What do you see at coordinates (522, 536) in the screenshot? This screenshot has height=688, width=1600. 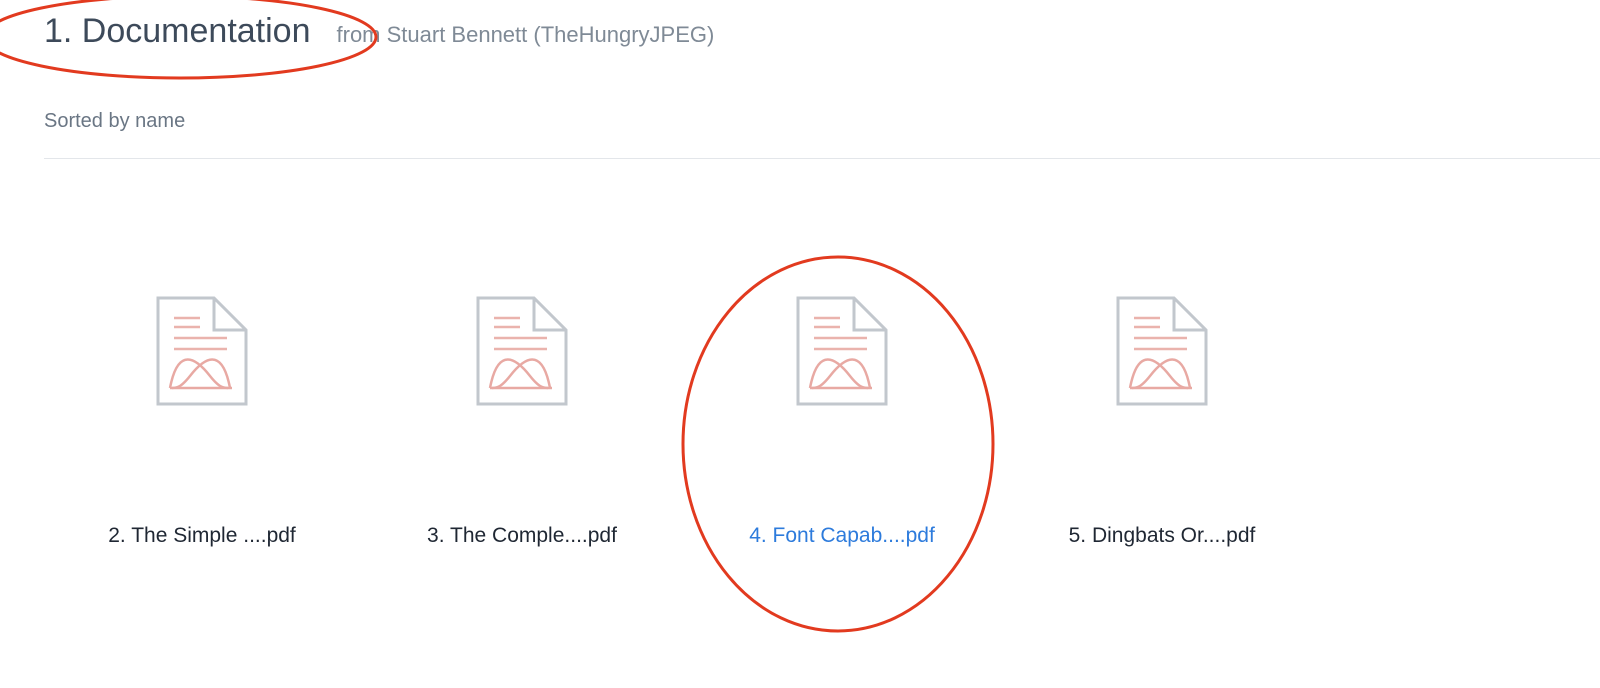 I see `file-name: 3. The Comple....pdf` at bounding box center [522, 536].